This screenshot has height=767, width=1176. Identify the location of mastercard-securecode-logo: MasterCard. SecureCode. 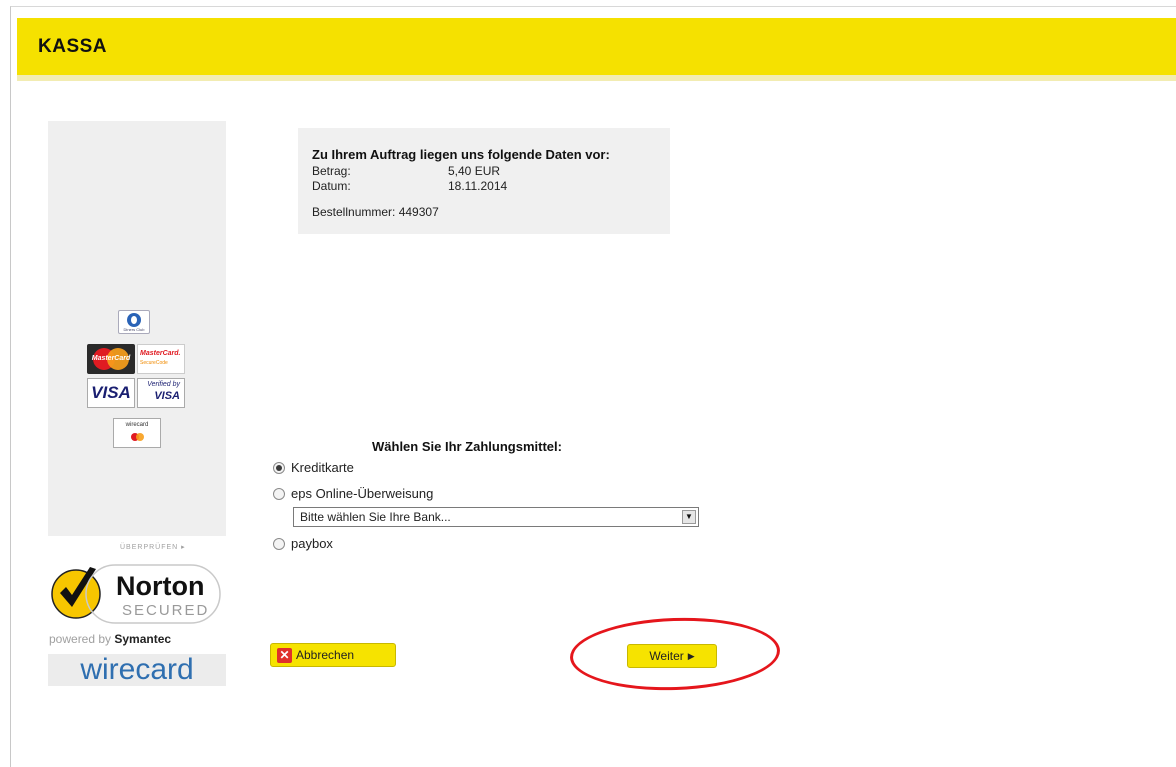
(161, 359).